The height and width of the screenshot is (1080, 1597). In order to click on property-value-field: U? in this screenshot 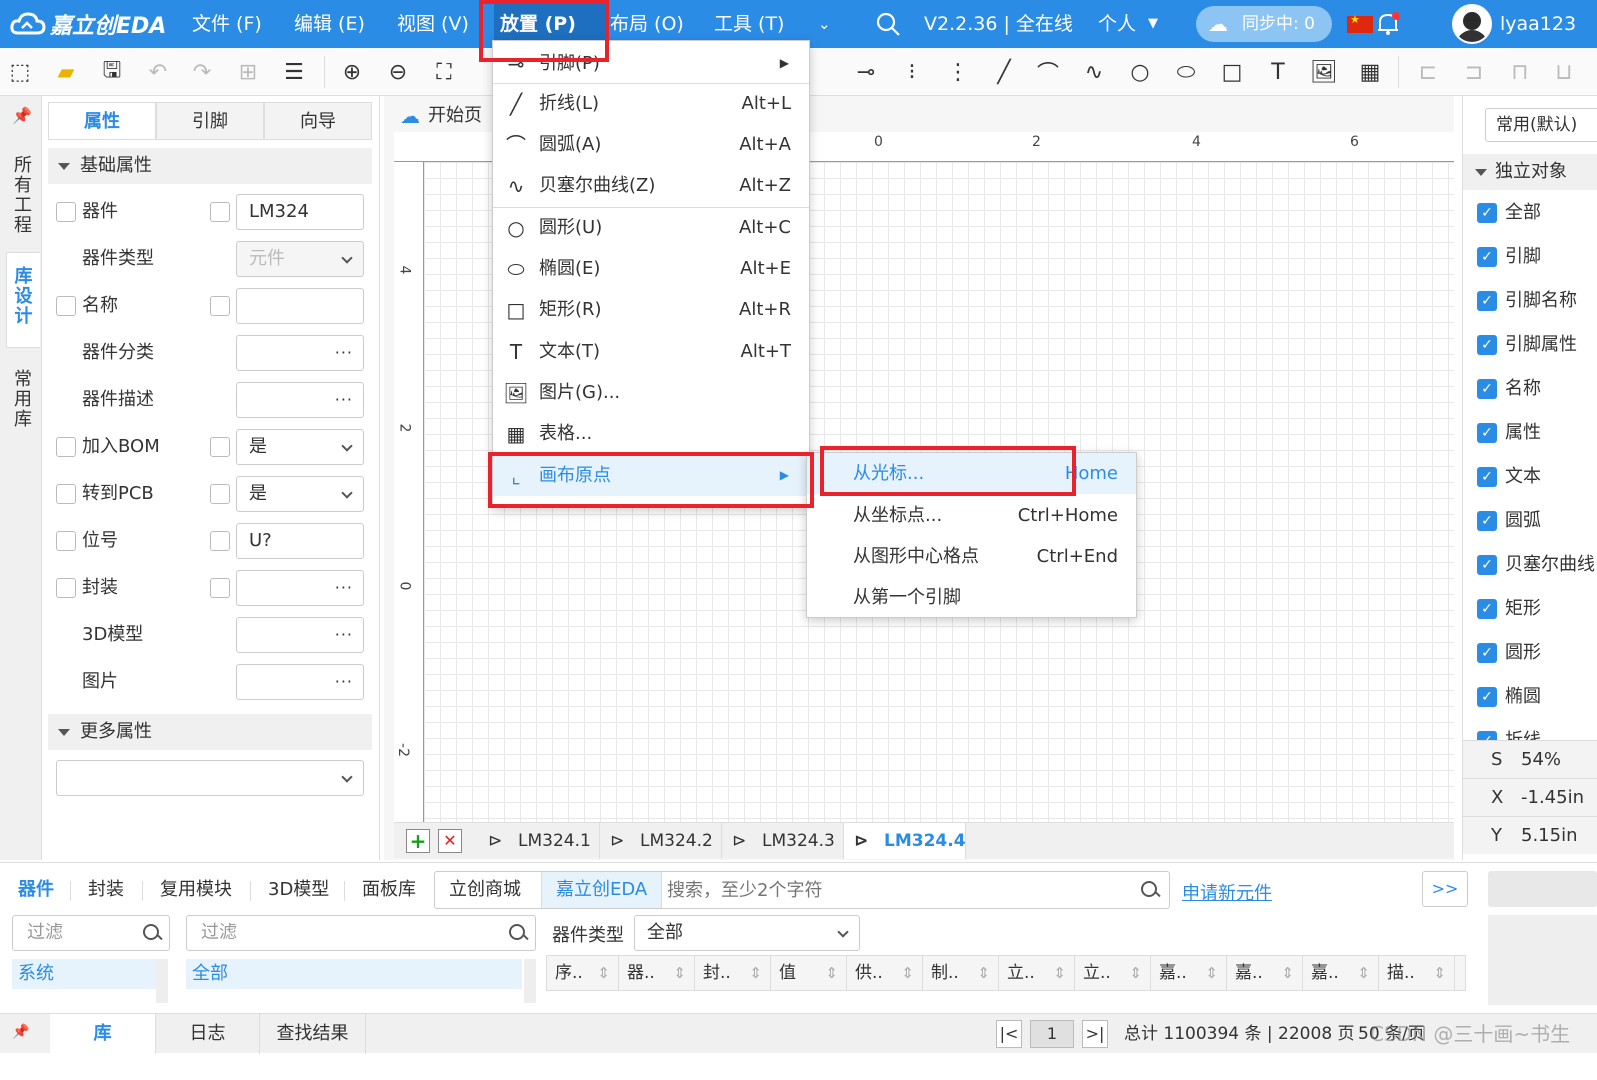, I will do `click(300, 541)`.